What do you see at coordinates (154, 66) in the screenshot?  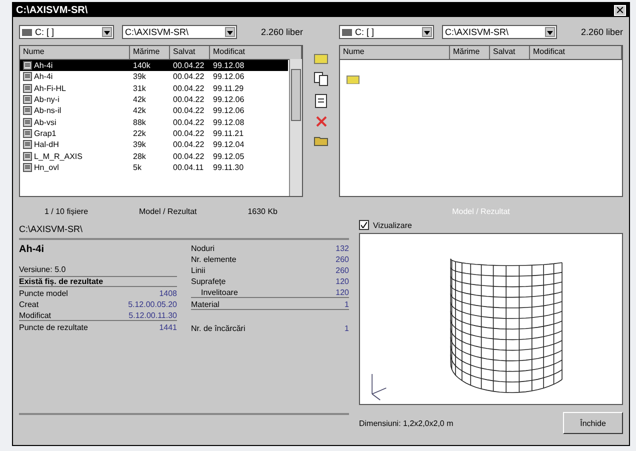 I see `file-row: Ah-4i 140k 00.04.22 99.12.08` at bounding box center [154, 66].